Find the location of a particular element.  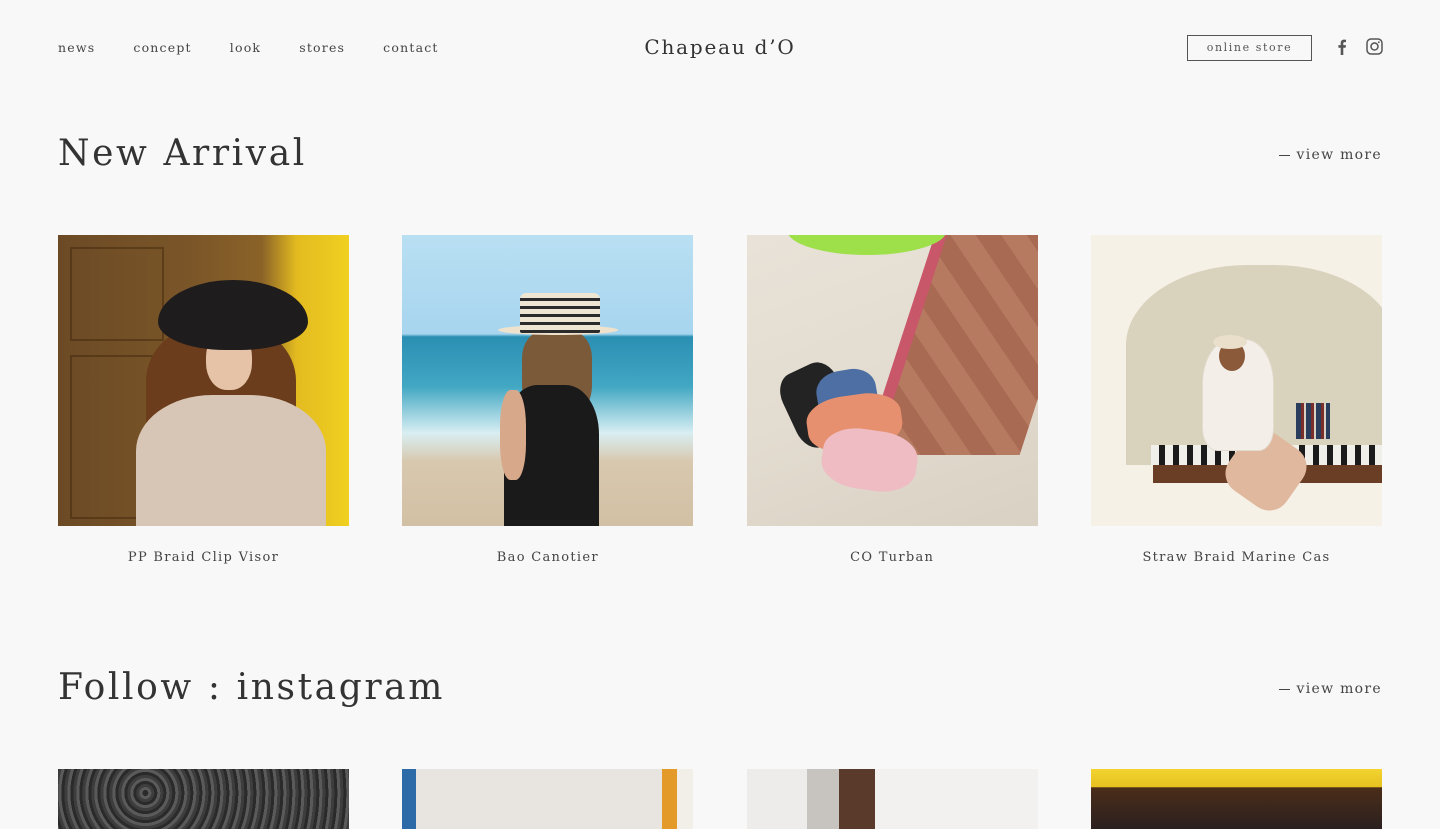

facebook-icon is located at coordinates (1342, 47).